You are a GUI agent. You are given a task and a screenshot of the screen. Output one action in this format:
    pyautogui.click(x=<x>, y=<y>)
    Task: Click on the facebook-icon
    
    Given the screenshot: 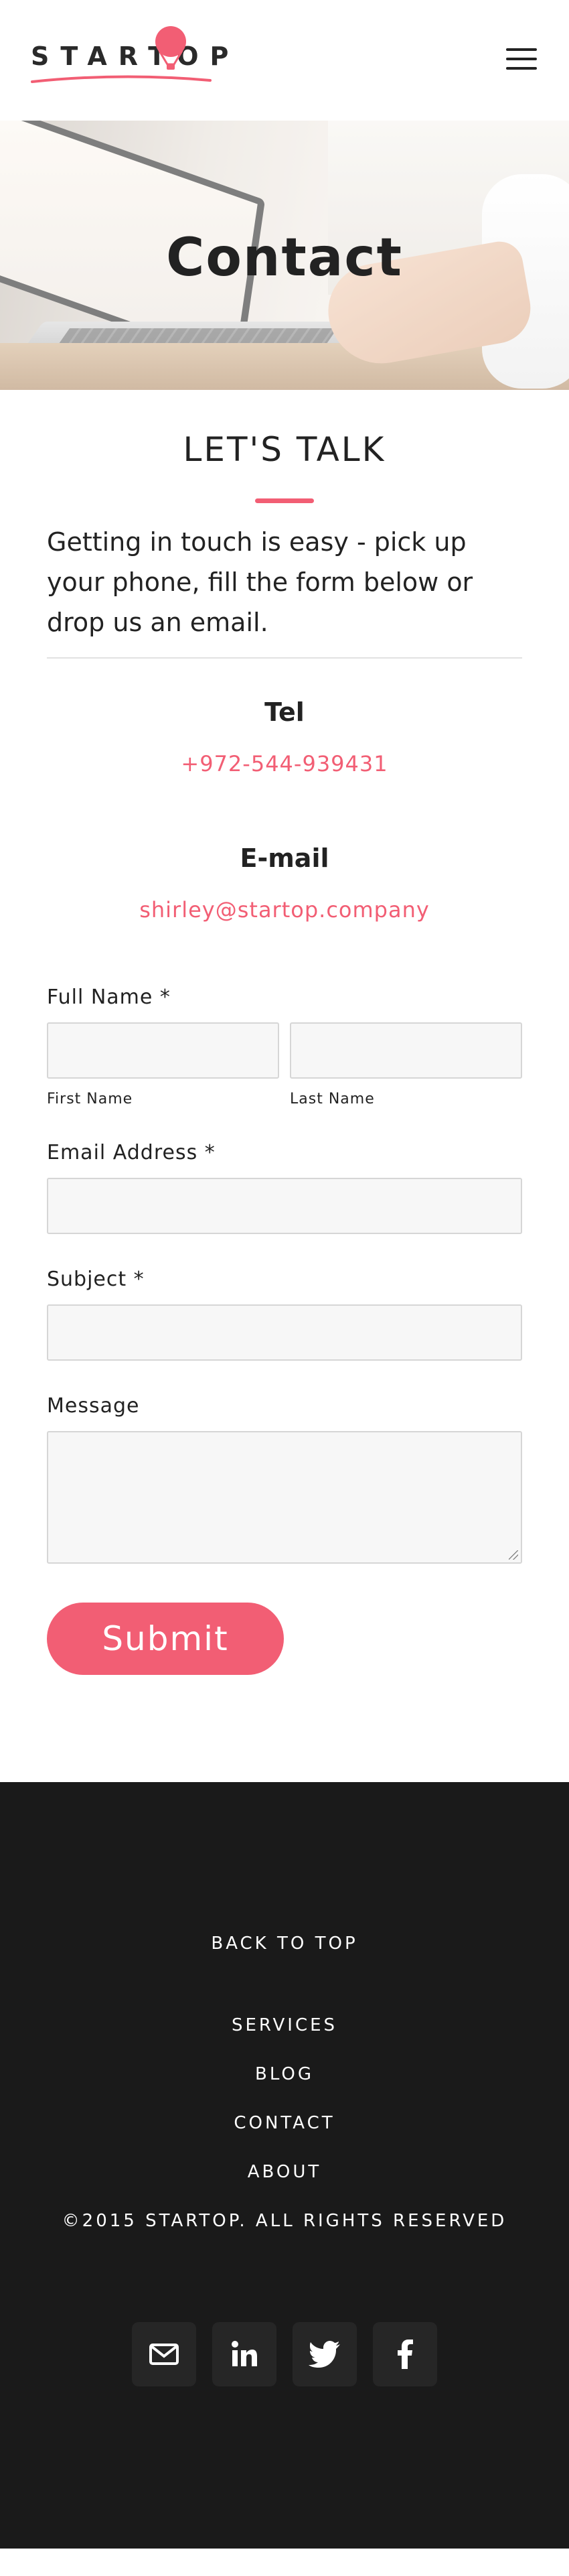 What is the action you would take?
    pyautogui.click(x=406, y=2354)
    